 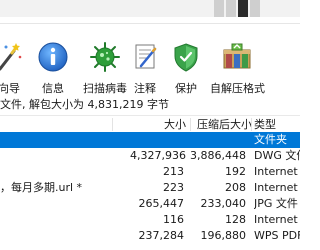 What do you see at coordinates (235, 187) in the screenshot?
I see `row-packed: 208` at bounding box center [235, 187].